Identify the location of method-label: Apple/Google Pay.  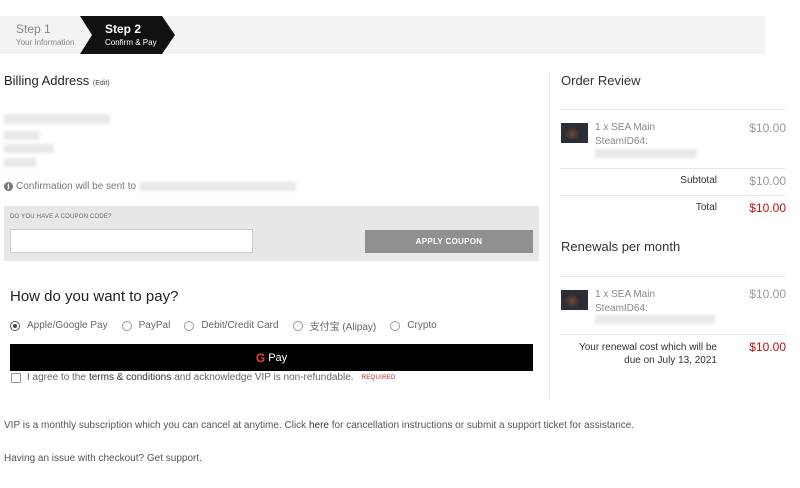
(67, 325).